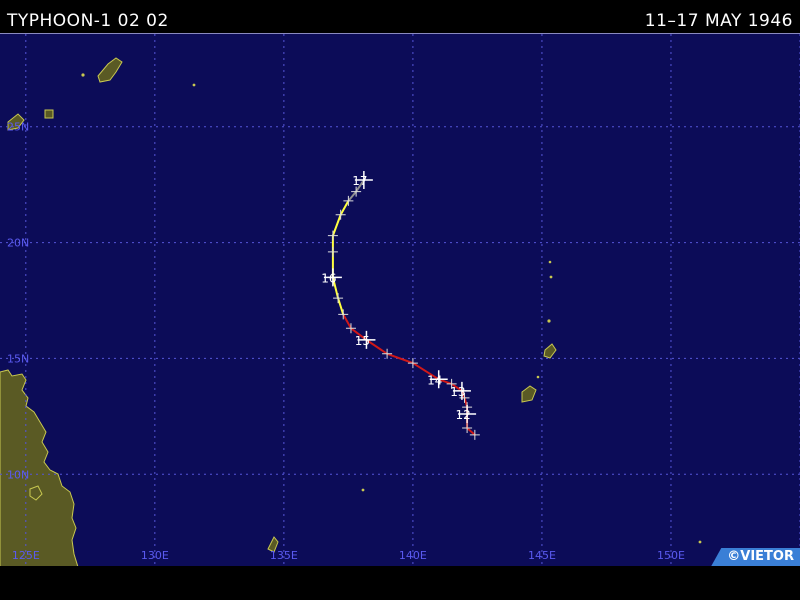  I want to click on land-islet-d, so click(700, 542).